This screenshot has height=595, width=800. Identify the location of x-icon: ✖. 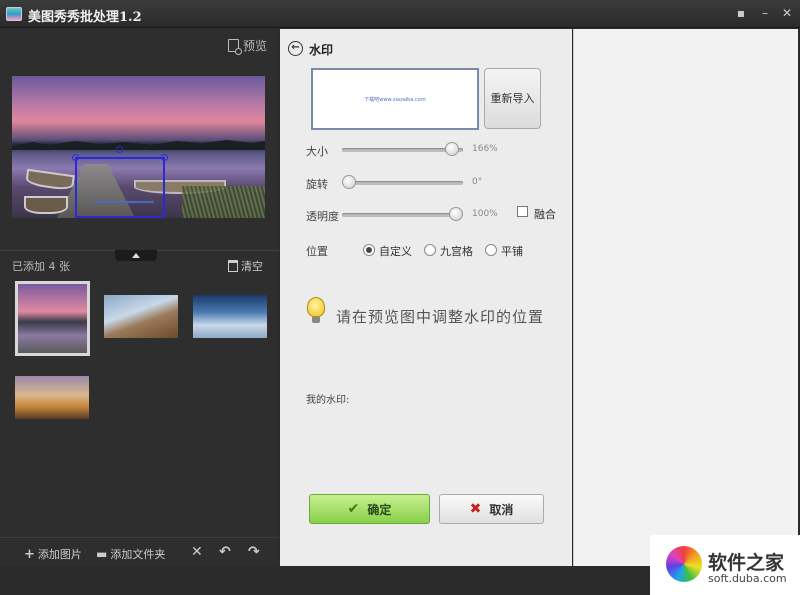
(475, 509).